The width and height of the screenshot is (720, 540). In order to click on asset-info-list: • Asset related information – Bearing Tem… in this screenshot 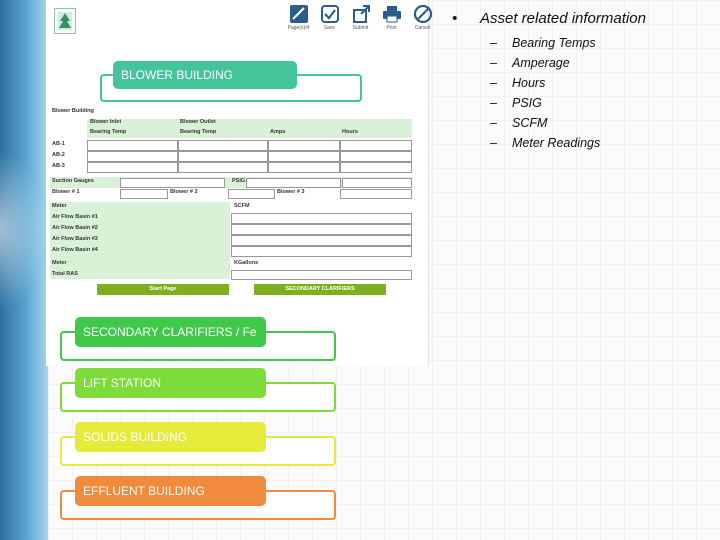, I will do `click(582, 81)`.